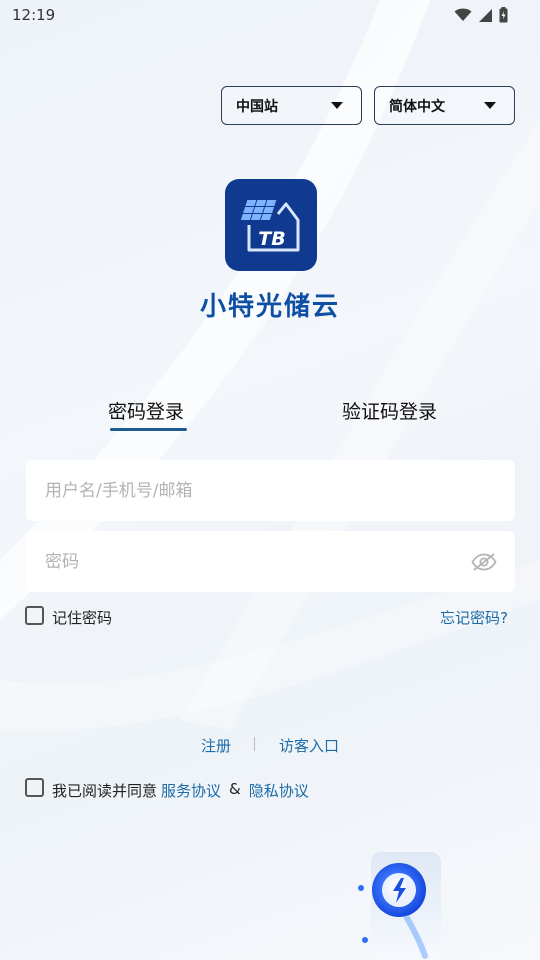  Describe the element at coordinates (257, 106) in the screenshot. I see `site-selector-label: 中国站` at that location.